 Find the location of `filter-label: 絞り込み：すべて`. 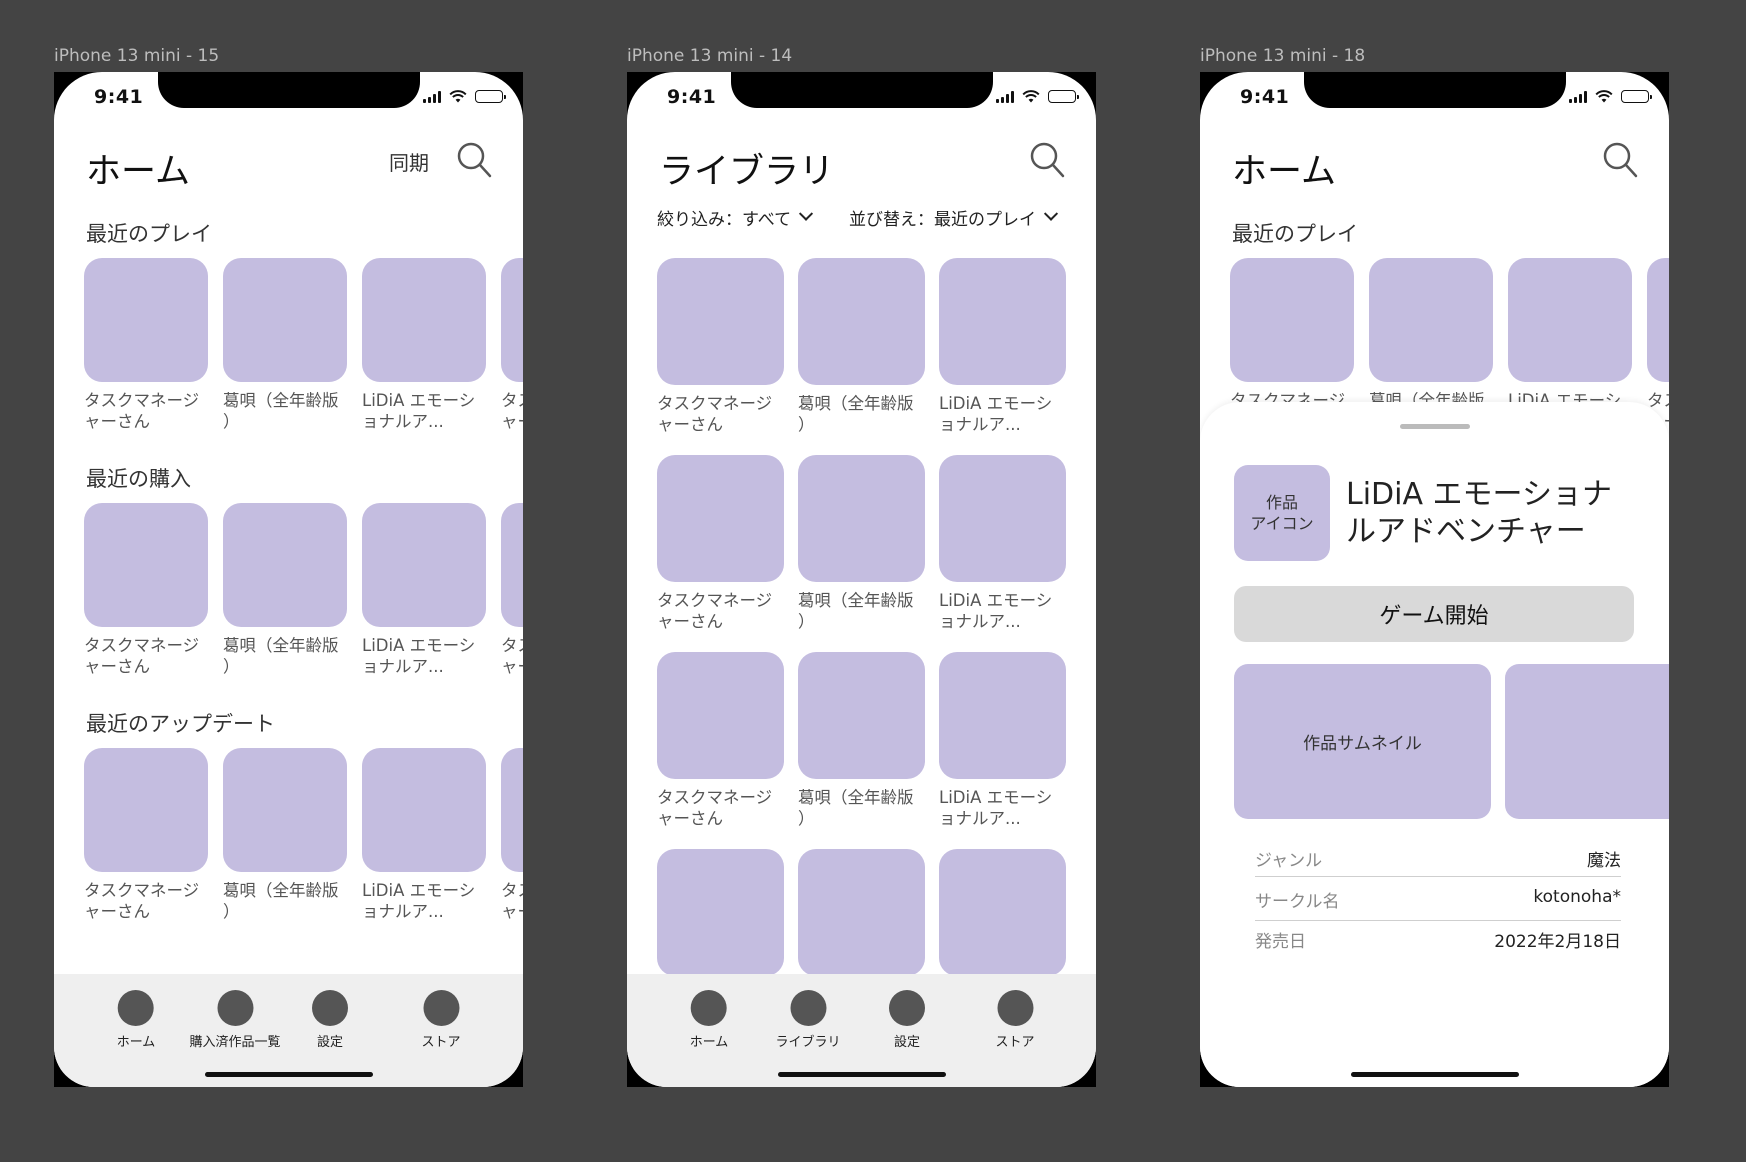

filter-label: 絞り込み：すべて is located at coordinates (724, 220).